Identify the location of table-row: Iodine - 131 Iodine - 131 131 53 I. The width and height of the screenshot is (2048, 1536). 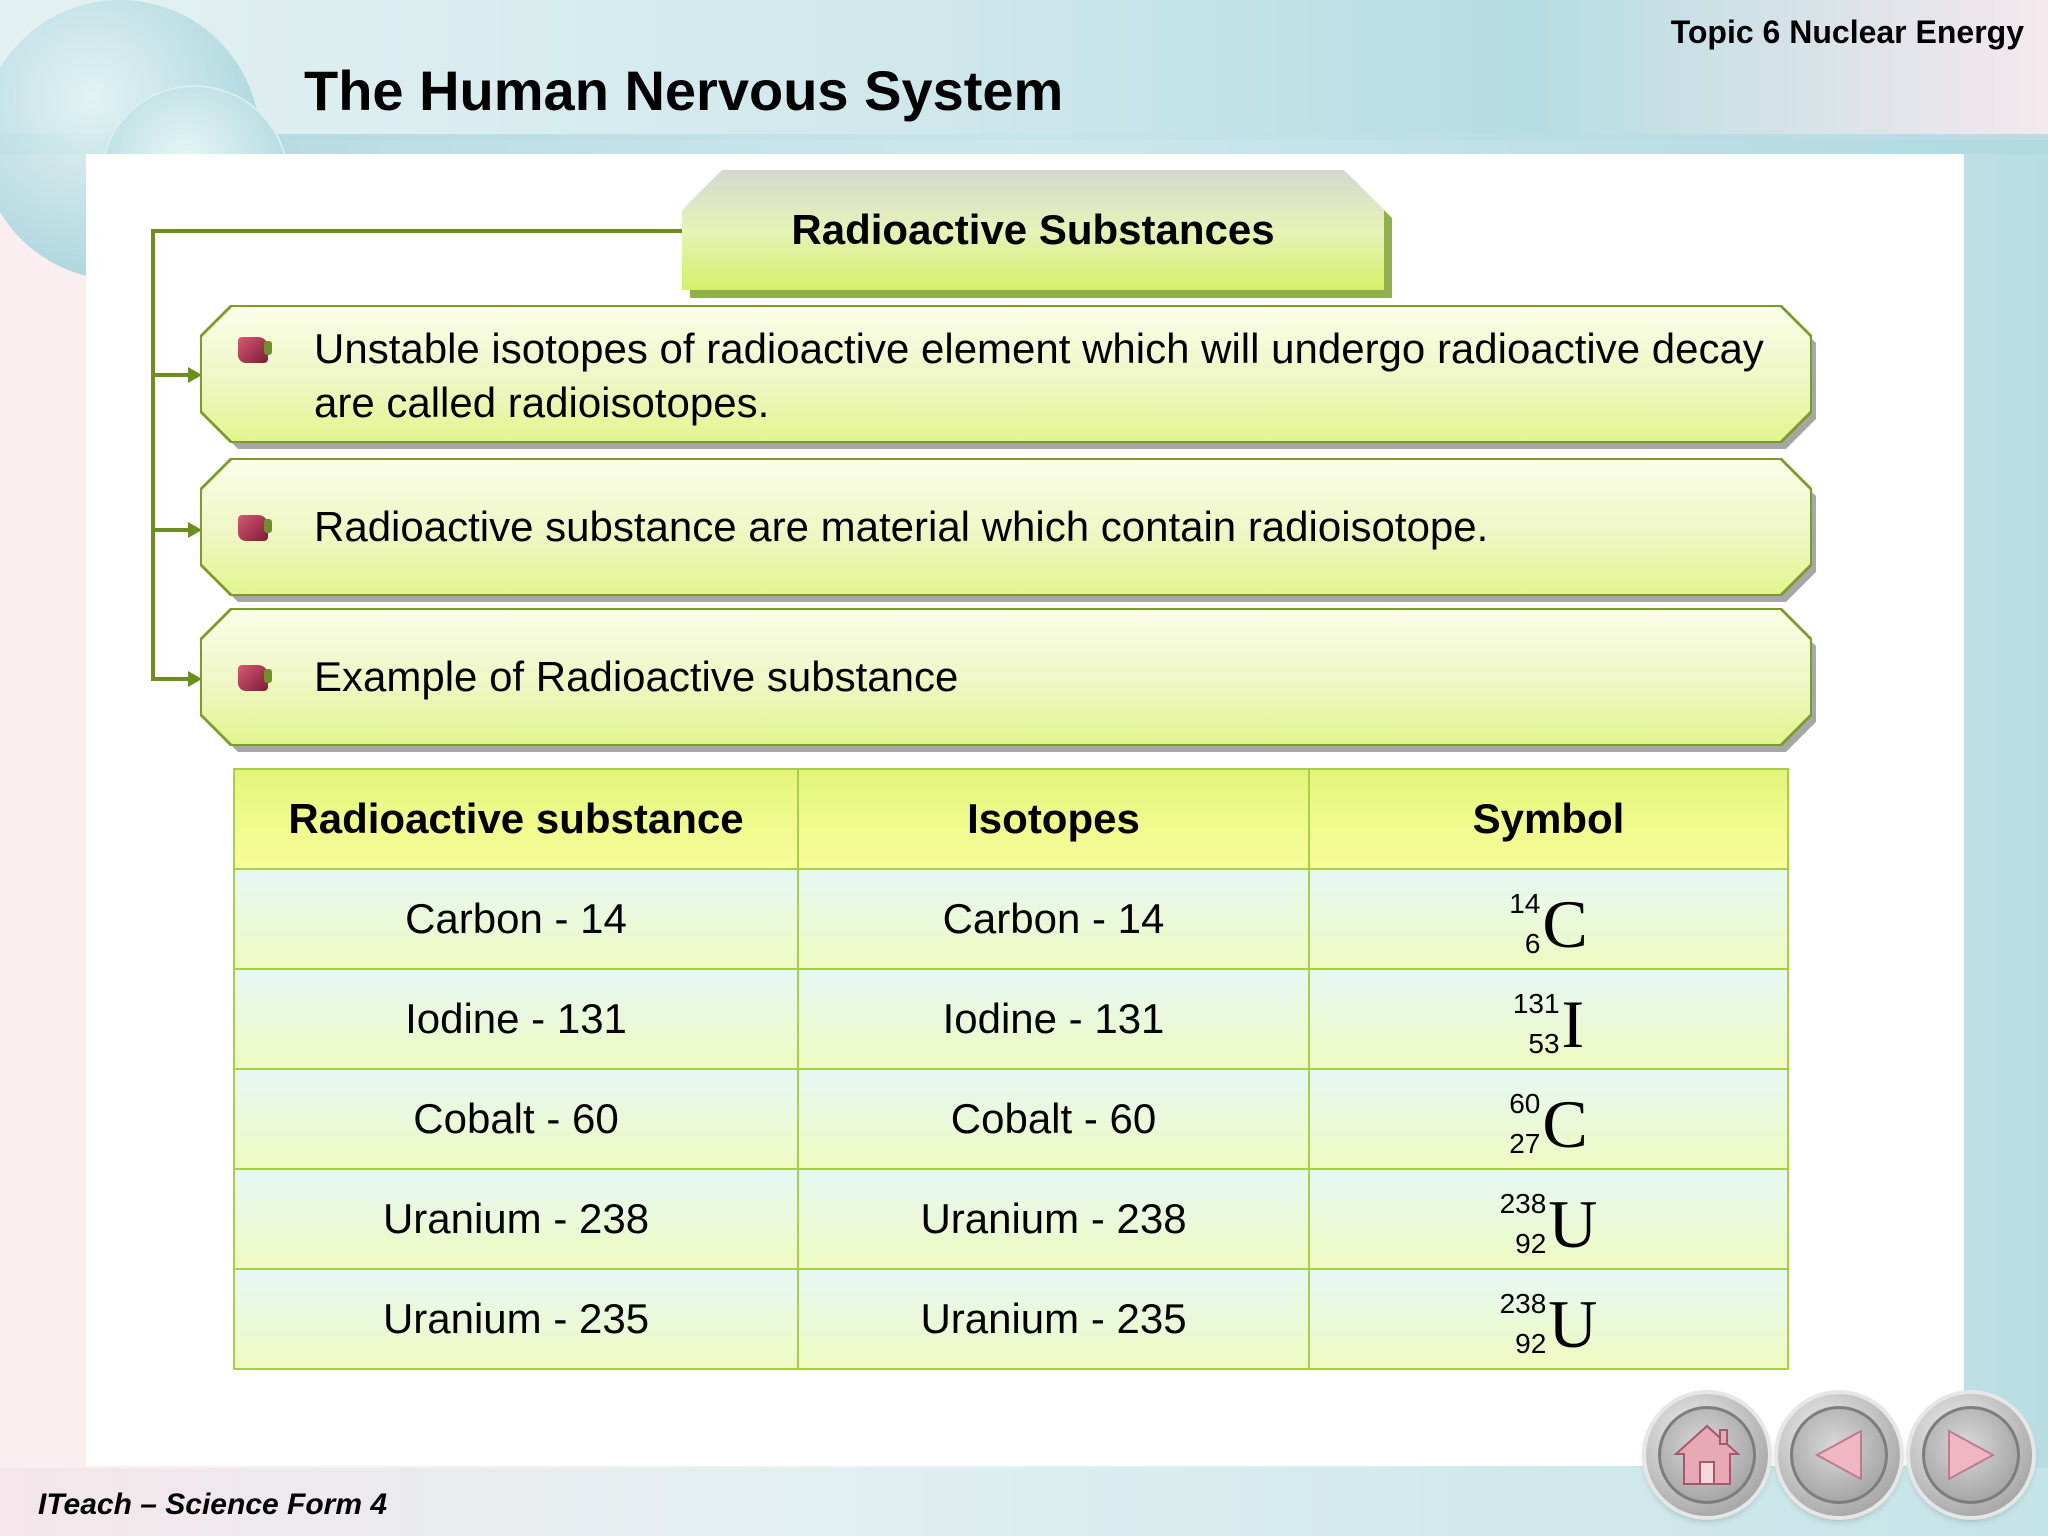
(1011, 1019).